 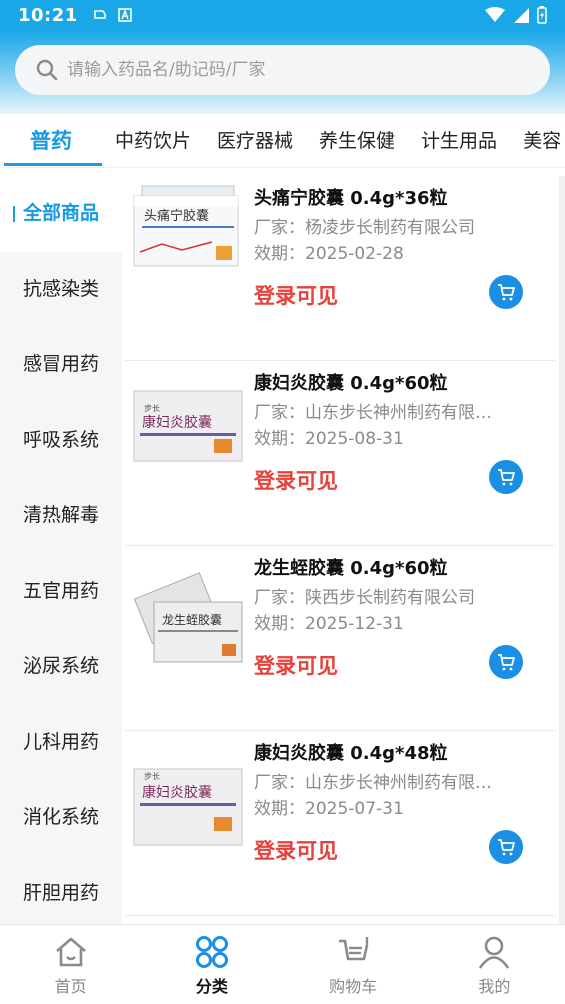 I want to click on sidebar-item-ent: 五官用药, so click(x=61, y=592).